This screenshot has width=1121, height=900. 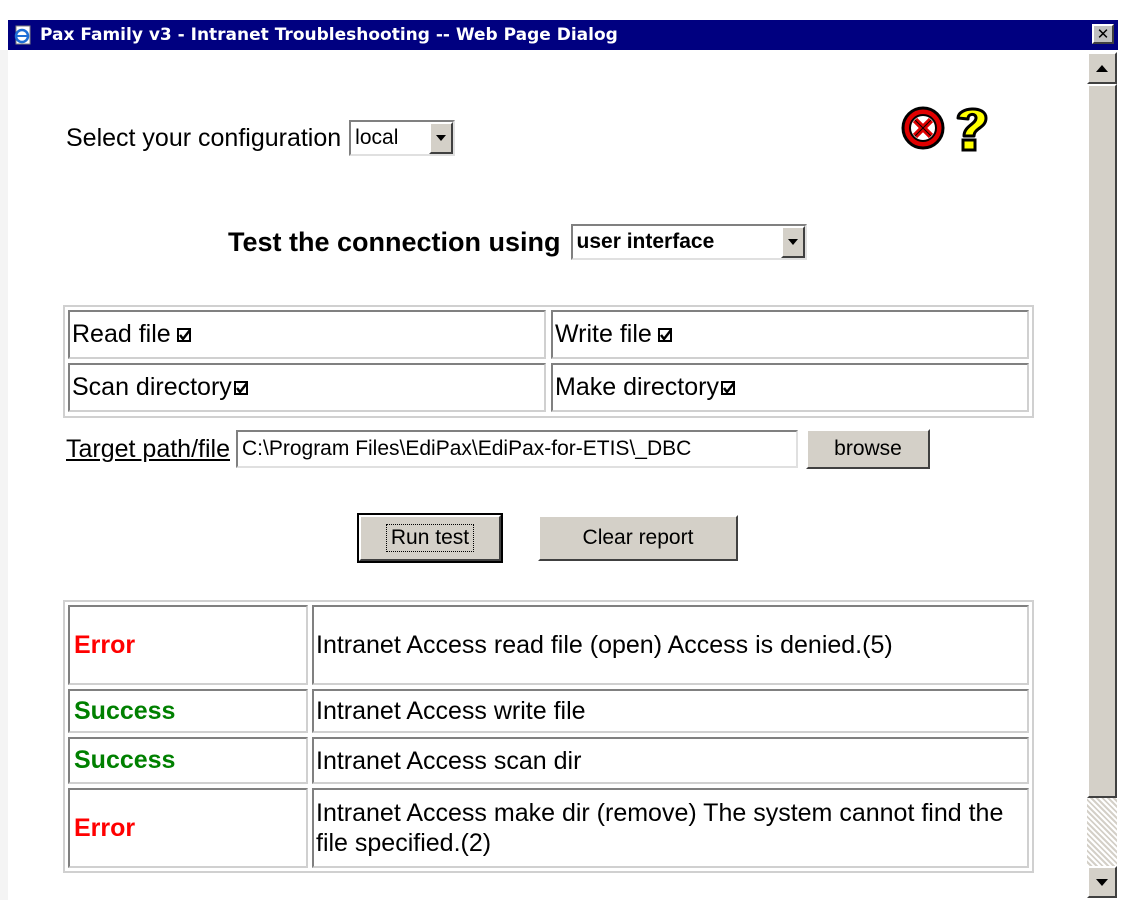 What do you see at coordinates (183, 334) in the screenshot?
I see `read-file-checkbox` at bounding box center [183, 334].